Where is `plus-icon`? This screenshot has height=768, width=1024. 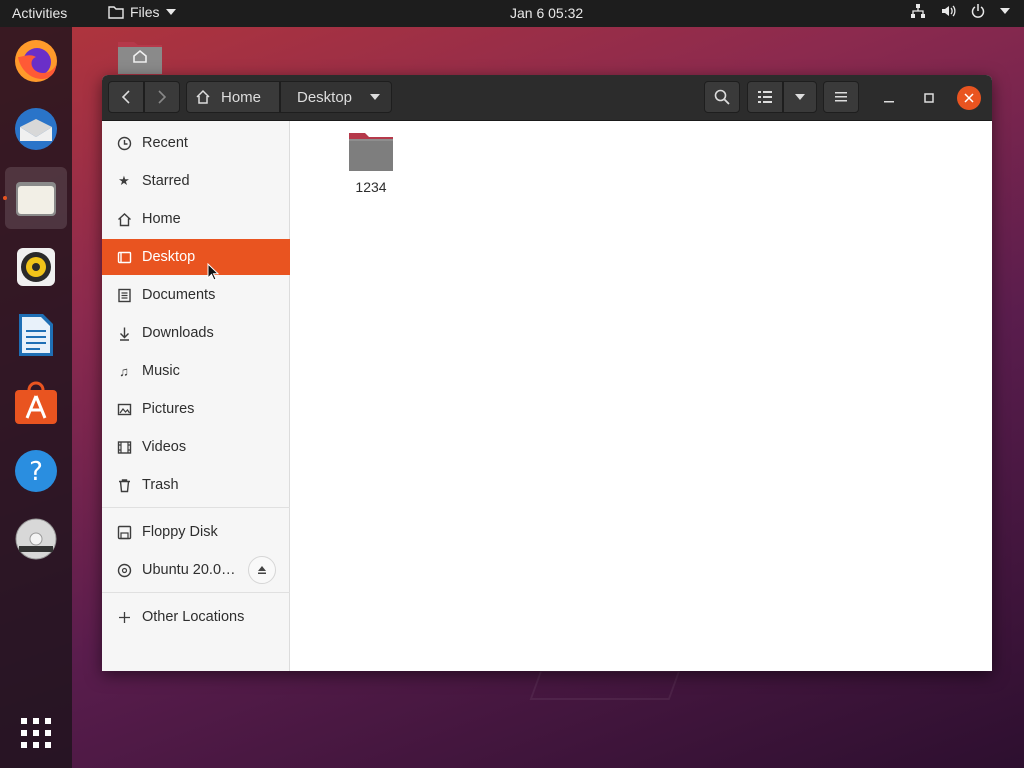 plus-icon is located at coordinates (124, 617).